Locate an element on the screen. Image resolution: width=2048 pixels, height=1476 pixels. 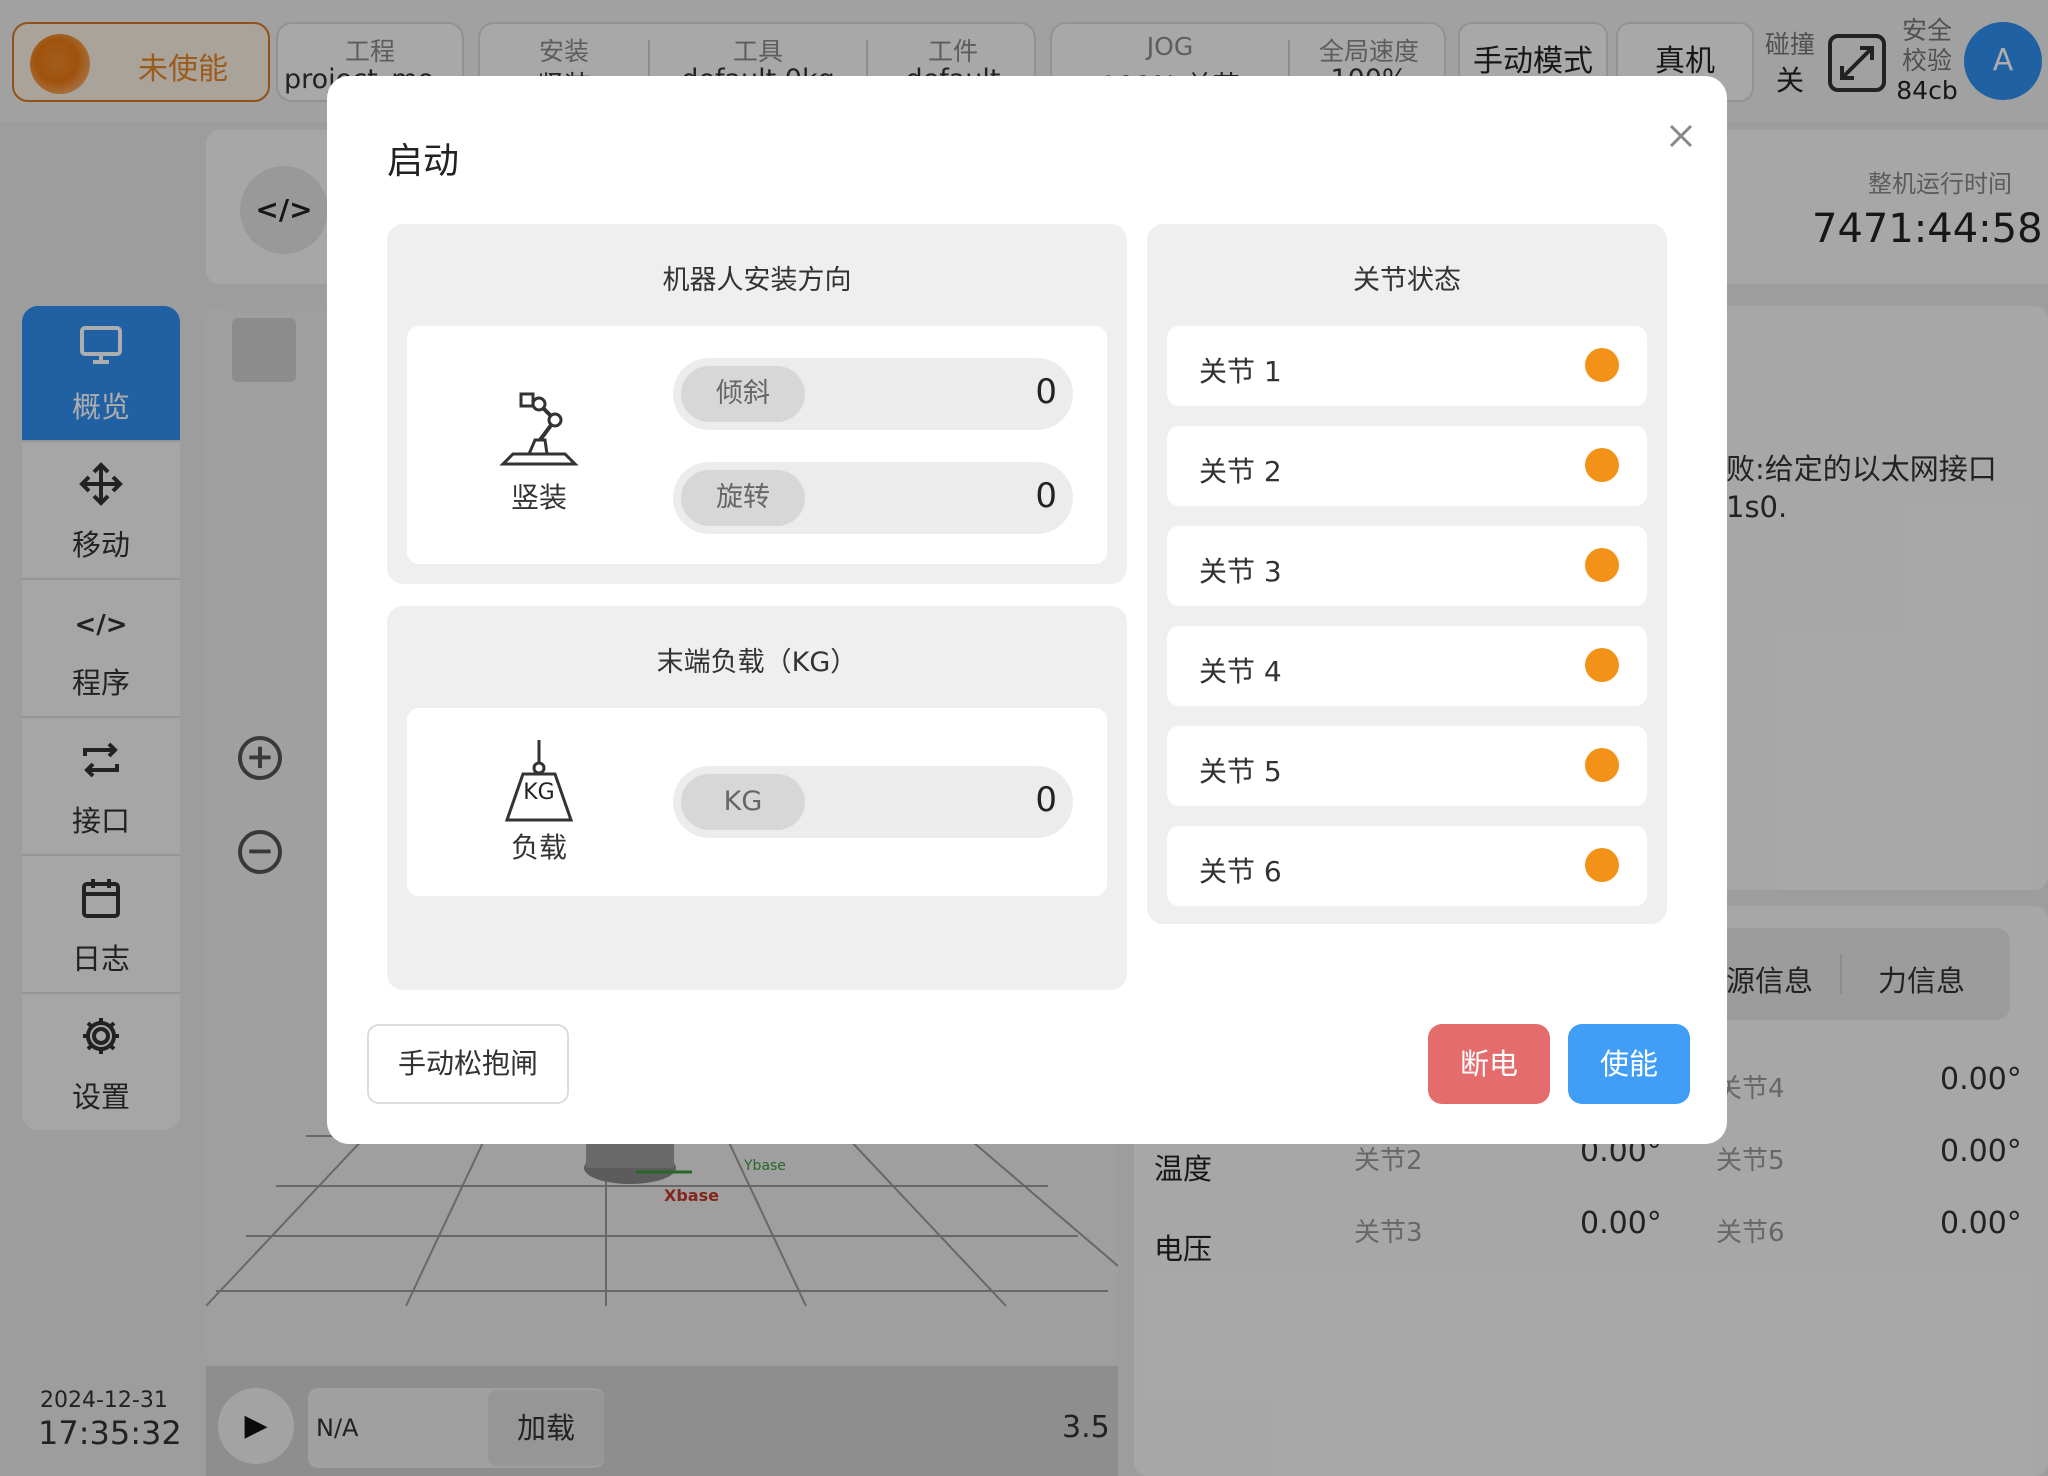
rotate-field: 旋转 0 is located at coordinates (873, 498).